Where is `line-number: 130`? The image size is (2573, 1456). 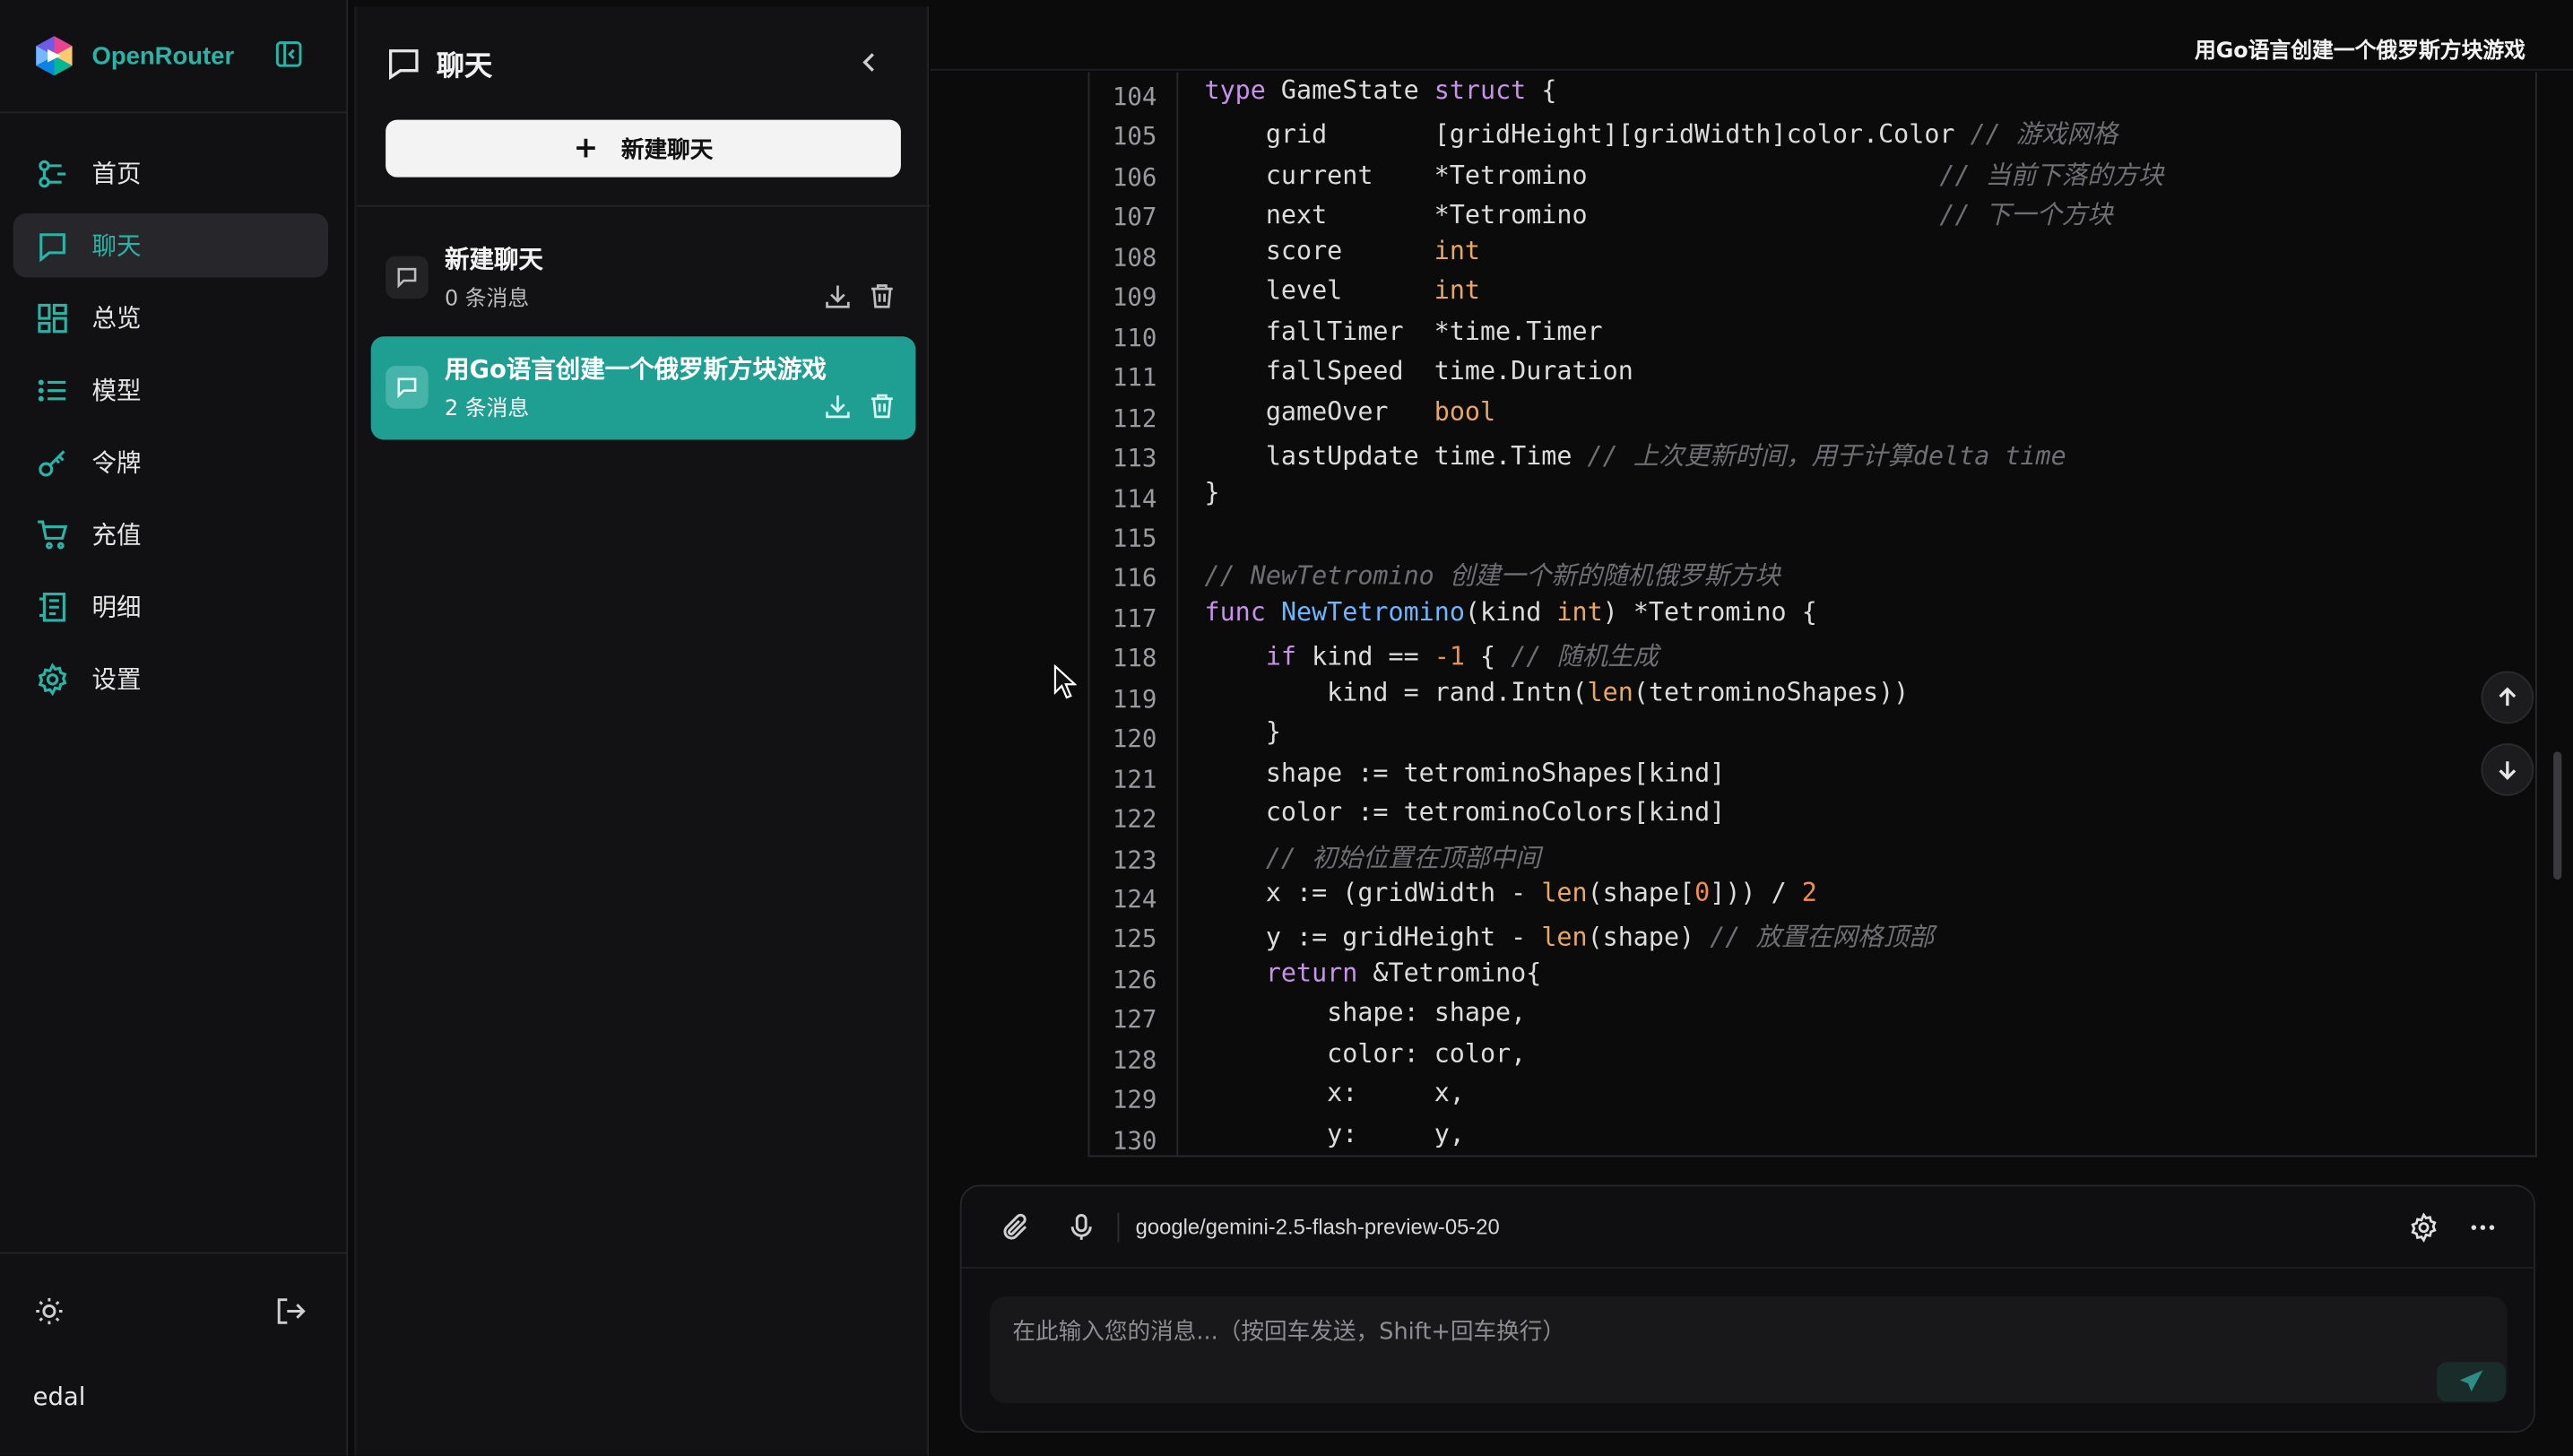 line-number: 130 is located at coordinates (1134, 1140).